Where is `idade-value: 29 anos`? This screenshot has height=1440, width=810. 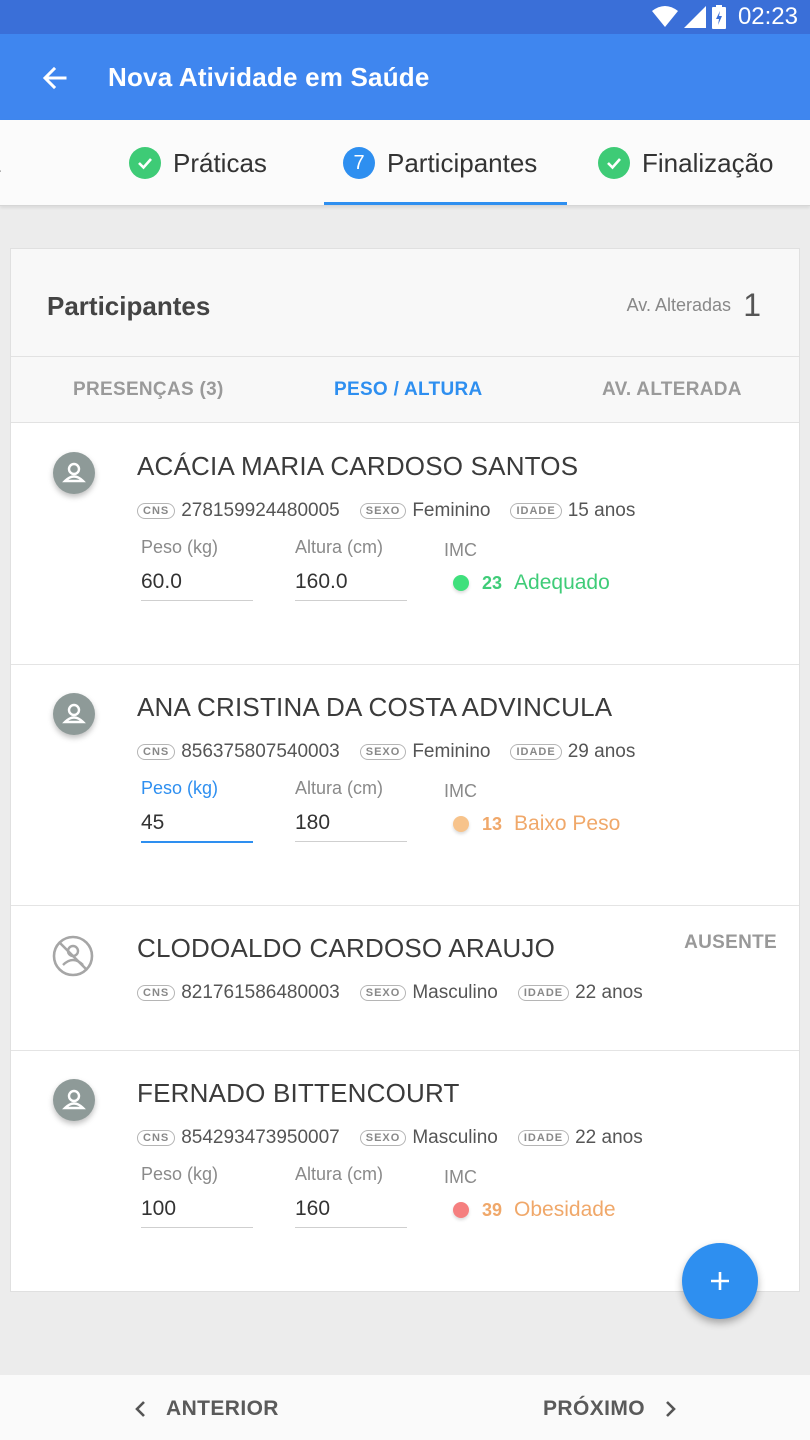
idade-value: 29 anos is located at coordinates (601, 751).